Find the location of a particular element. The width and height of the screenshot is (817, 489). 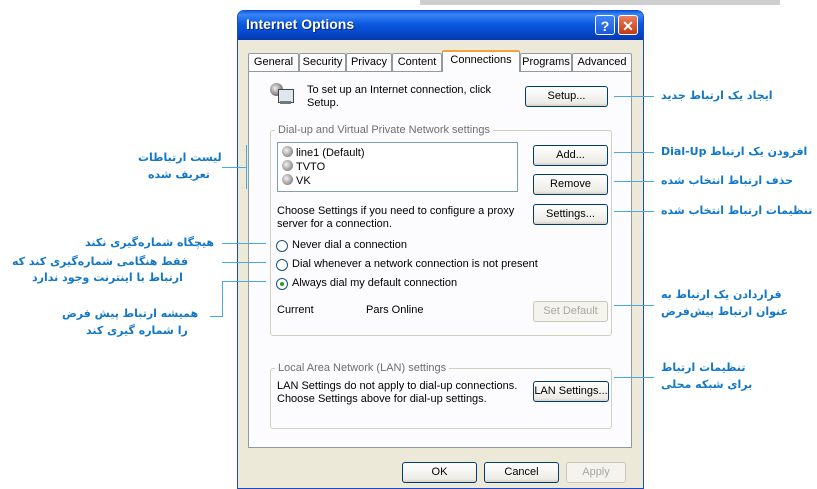

annotation-list-line1: لیست ارتباطات is located at coordinates (180, 157).